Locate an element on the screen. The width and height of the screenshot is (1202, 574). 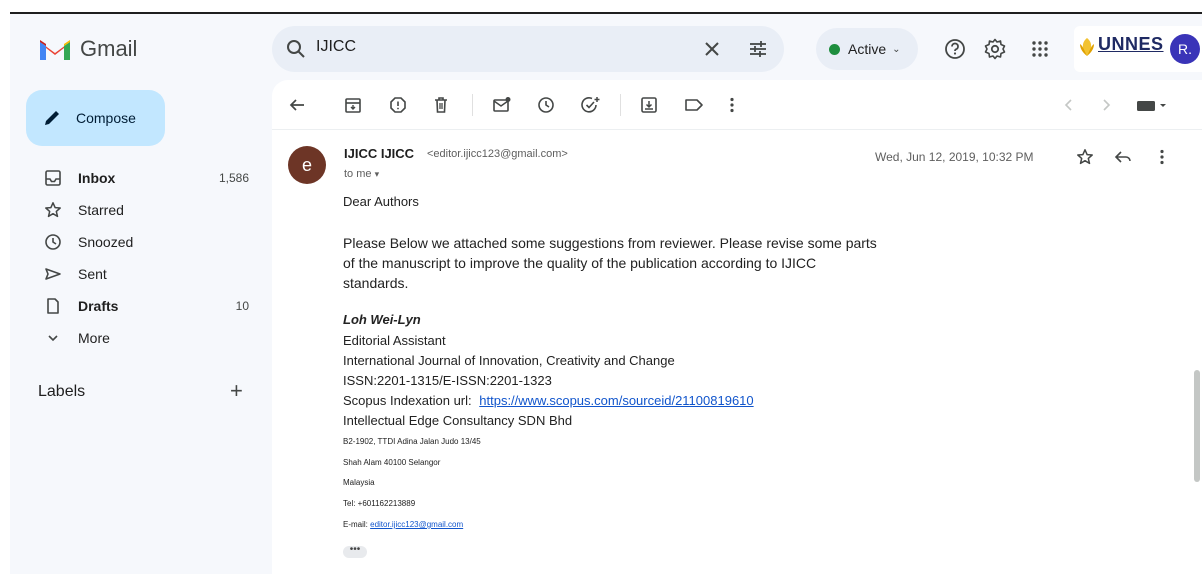
sidebar-item-label: Drafts is located at coordinates (98, 306).